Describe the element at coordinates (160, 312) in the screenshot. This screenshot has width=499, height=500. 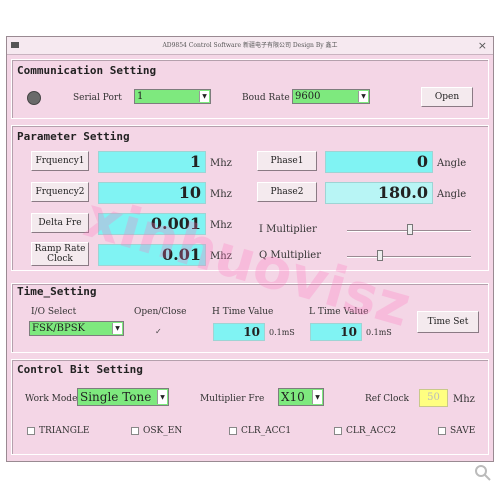
I see `open-close-label: Open/Close` at that location.